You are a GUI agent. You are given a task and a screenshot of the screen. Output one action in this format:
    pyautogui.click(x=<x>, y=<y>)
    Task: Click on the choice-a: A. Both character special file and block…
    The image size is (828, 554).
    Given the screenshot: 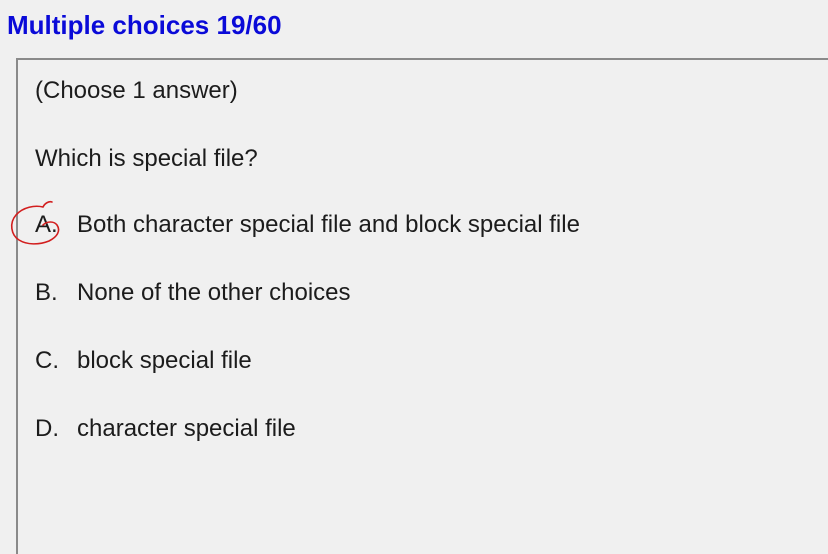 What is the action you would take?
    pyautogui.click(x=307, y=225)
    